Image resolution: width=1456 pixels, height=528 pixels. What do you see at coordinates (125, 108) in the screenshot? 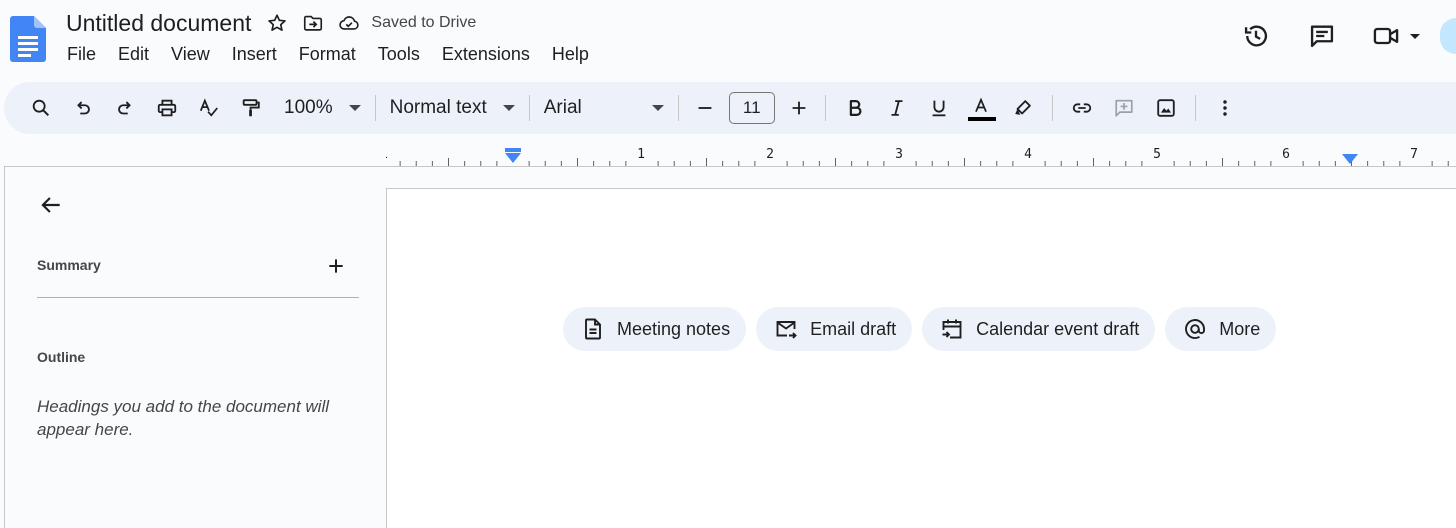
I see `redo-icon` at bounding box center [125, 108].